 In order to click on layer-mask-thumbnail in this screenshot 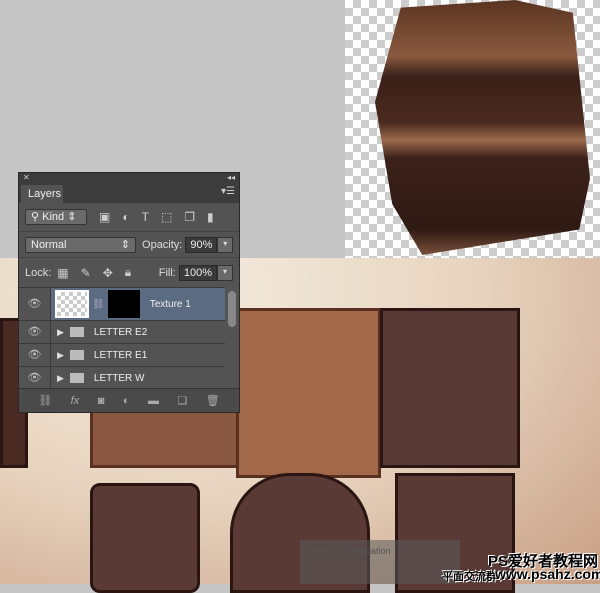, I will do `click(123, 304)`.